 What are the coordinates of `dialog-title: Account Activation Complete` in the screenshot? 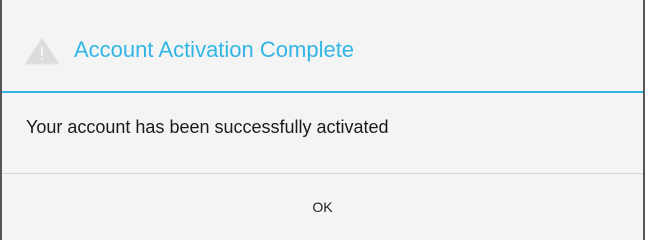 It's located at (214, 49).